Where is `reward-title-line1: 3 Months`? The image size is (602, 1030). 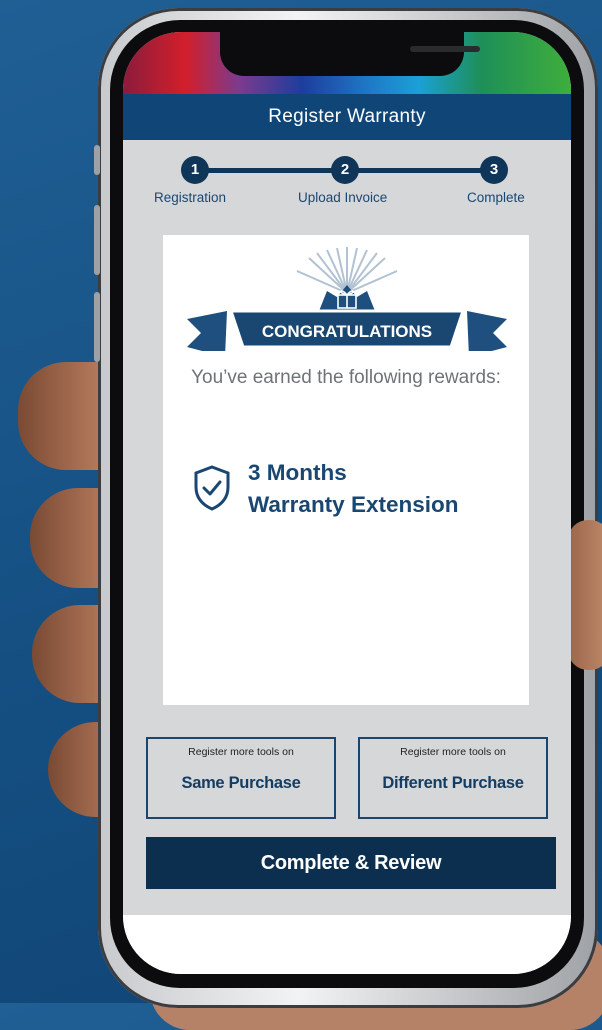
reward-title-line1: 3 Months is located at coordinates (297, 472).